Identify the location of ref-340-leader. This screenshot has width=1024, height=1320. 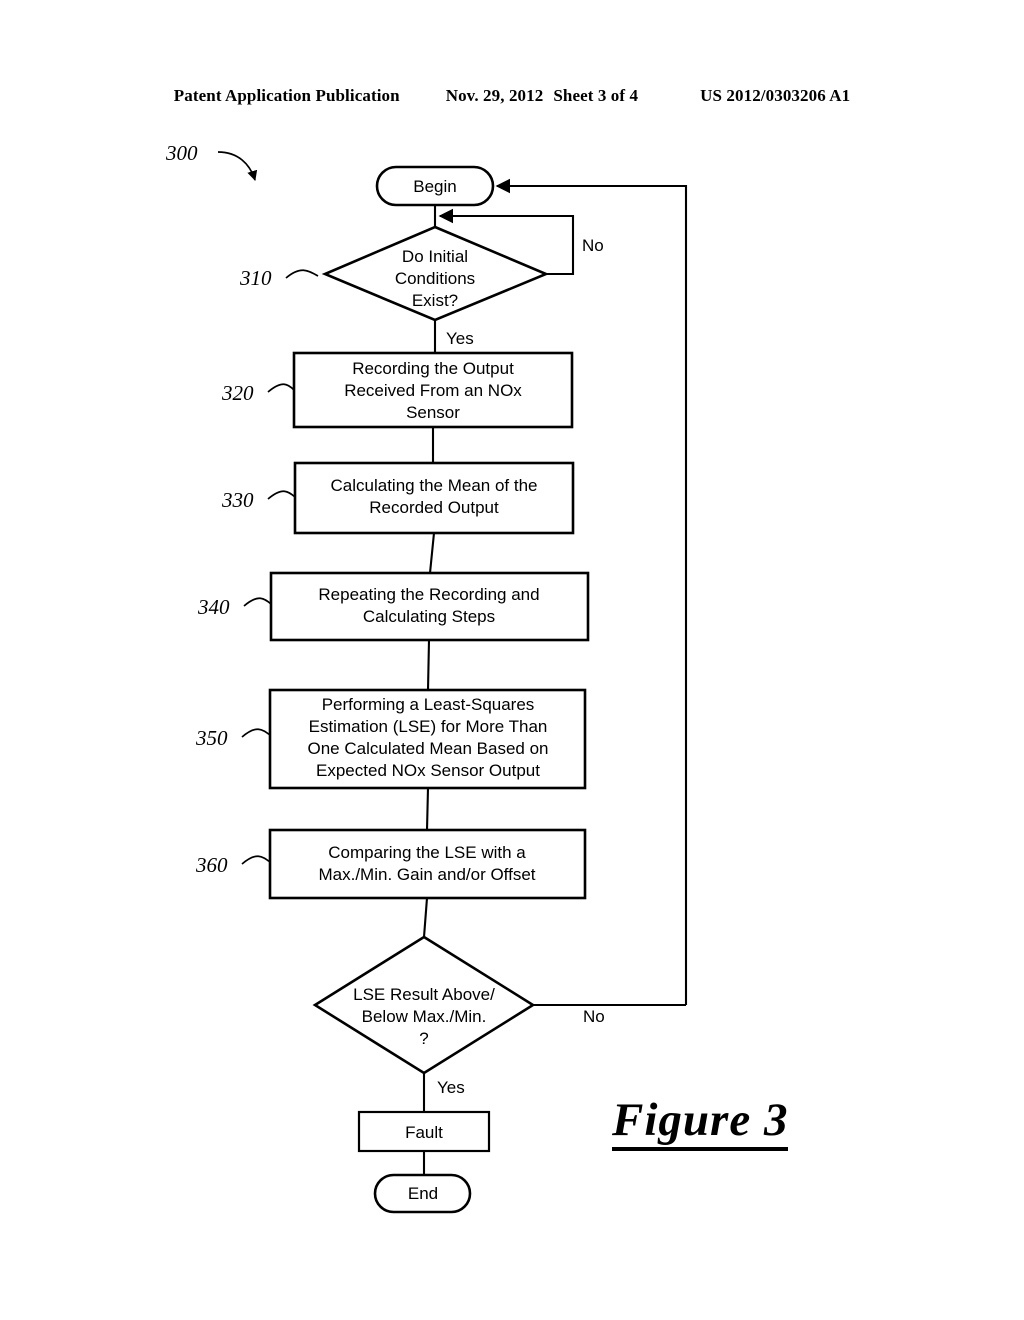
(257, 602).